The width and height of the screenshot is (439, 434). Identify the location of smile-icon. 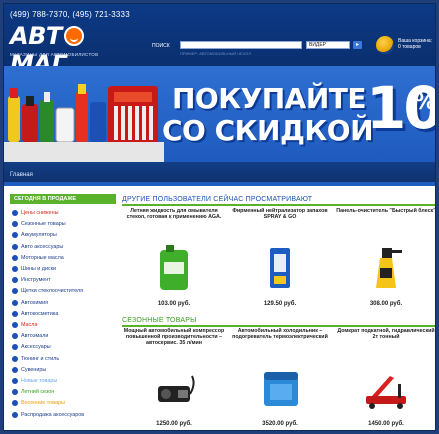
(74, 36).